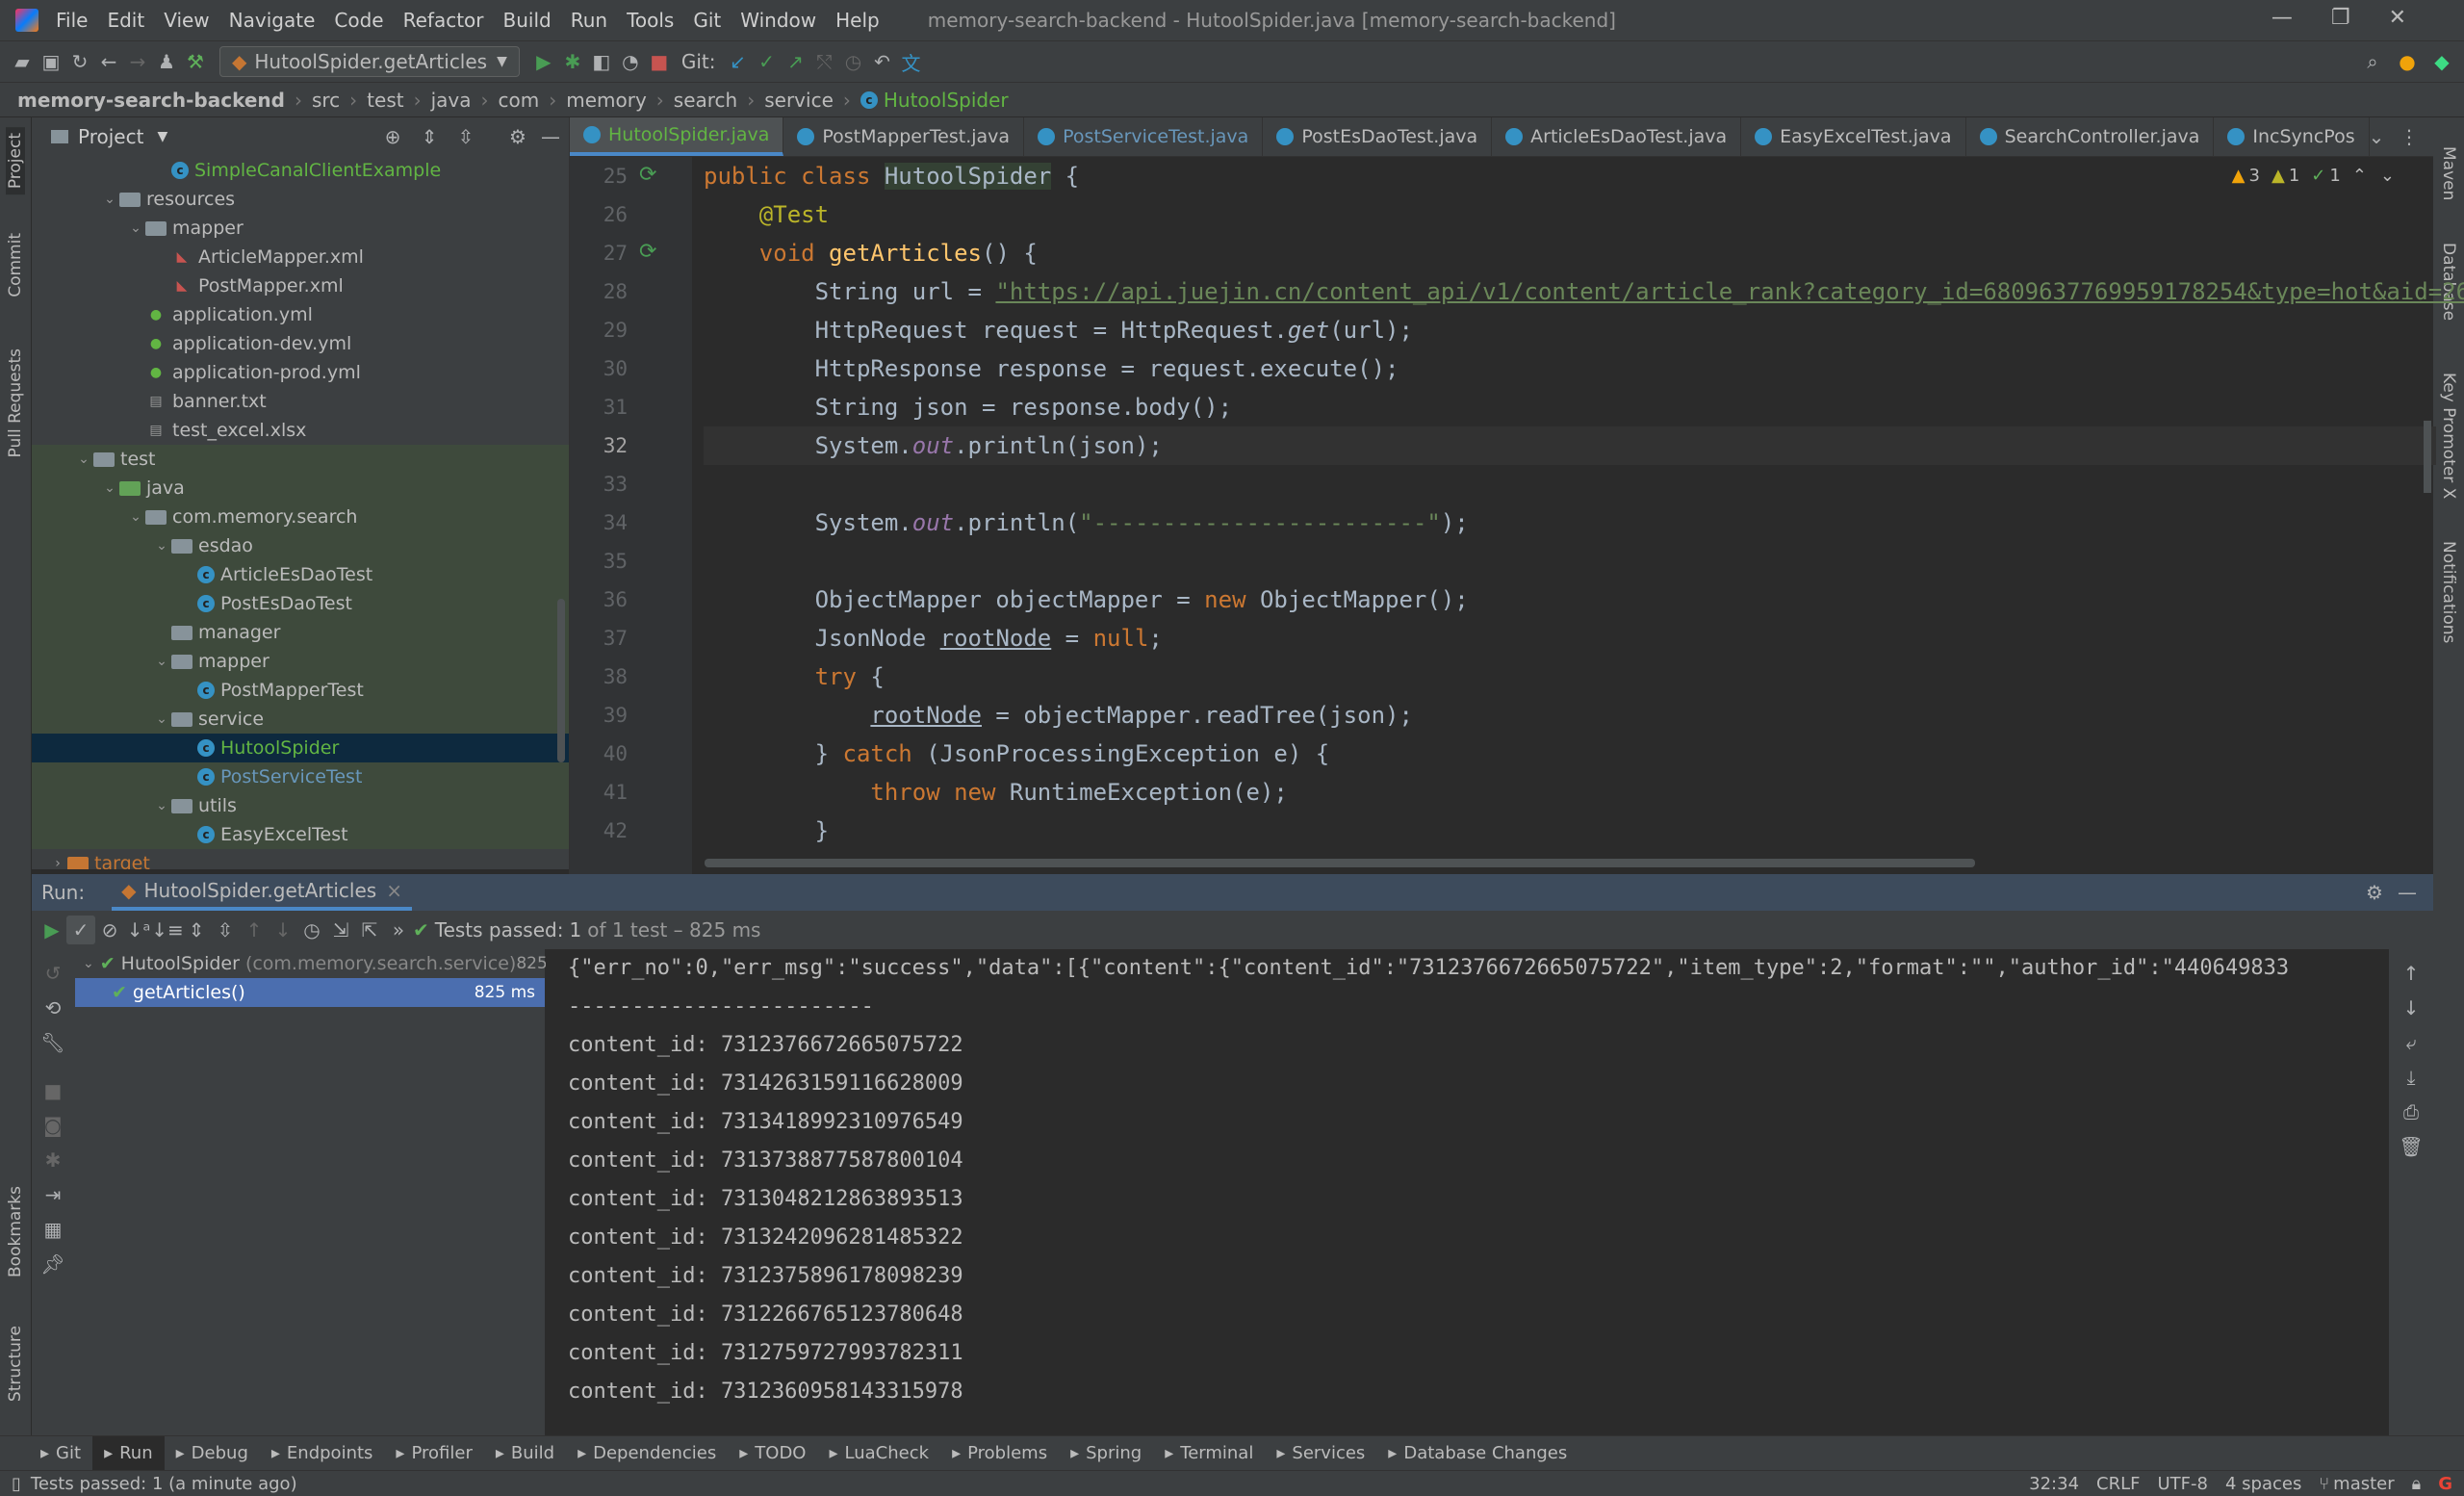 This screenshot has width=2464, height=1496. What do you see at coordinates (108, 62) in the screenshot?
I see `back-icon: ←` at bounding box center [108, 62].